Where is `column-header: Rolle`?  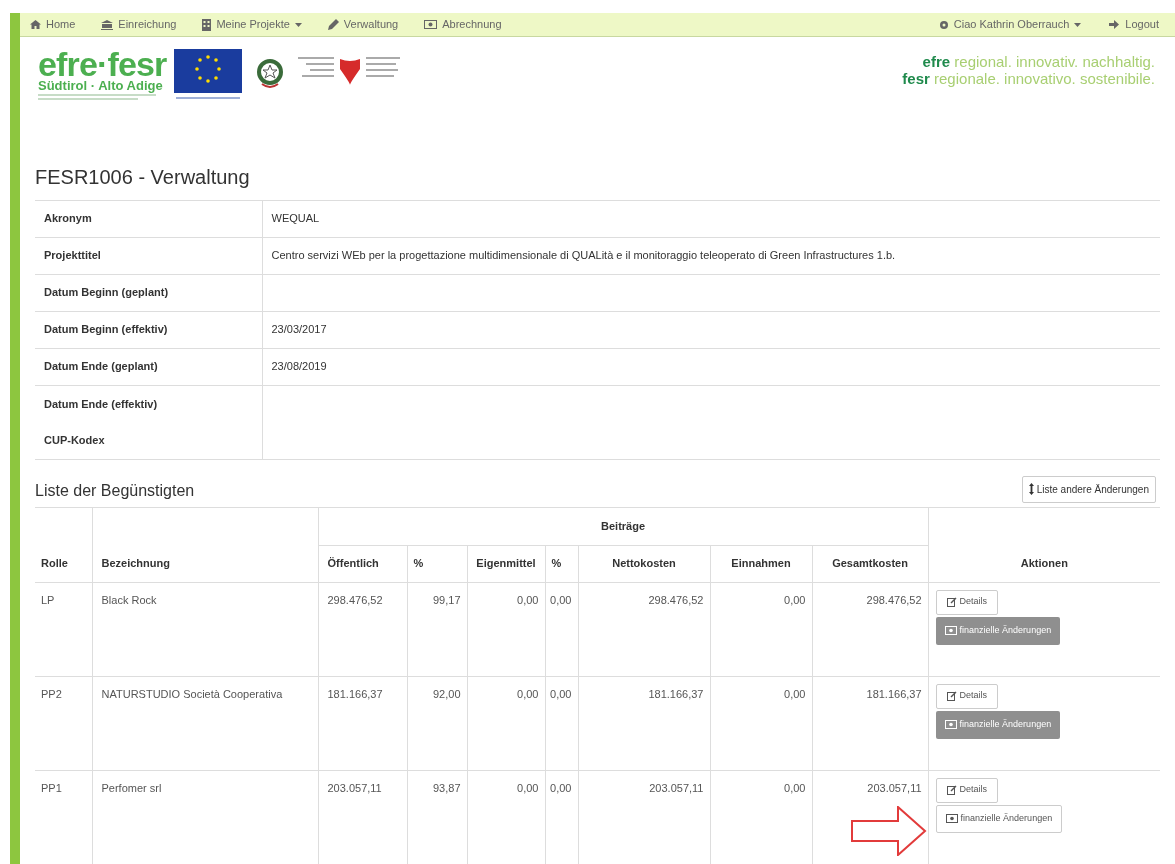 column-header: Rolle is located at coordinates (54, 563).